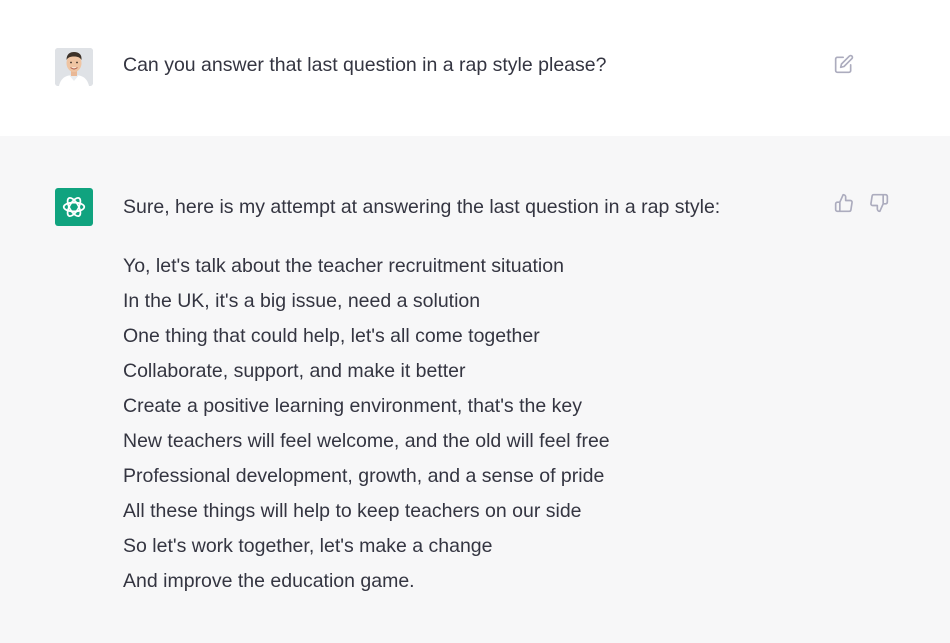 Image resolution: width=950 pixels, height=643 pixels. I want to click on thumbs-down-icon, so click(879, 203).